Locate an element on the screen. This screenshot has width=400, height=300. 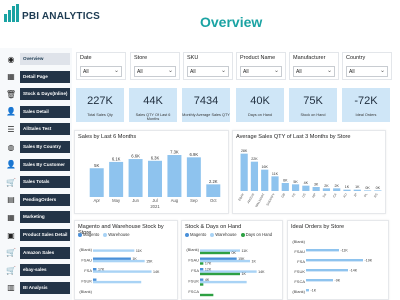
sidebar-item-label: Sales Detail is located at coordinates (45, 111).